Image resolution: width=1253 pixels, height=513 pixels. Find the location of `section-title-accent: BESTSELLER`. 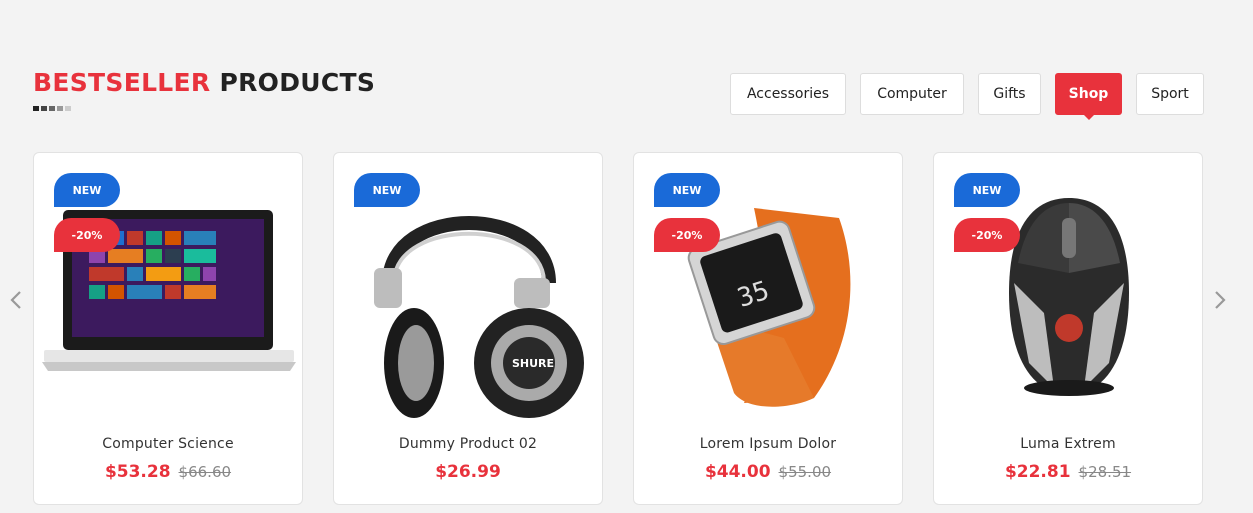

section-title-accent: BESTSELLER is located at coordinates (122, 82).